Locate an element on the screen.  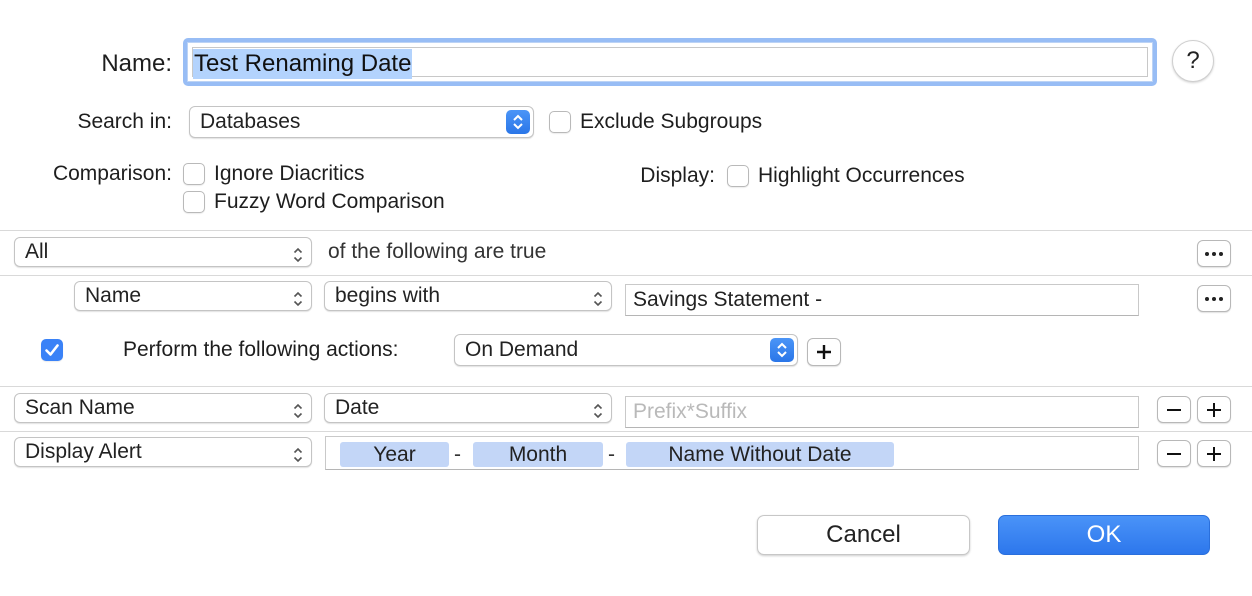
action-popup-scan-name: Scan Name is located at coordinates (163, 408).